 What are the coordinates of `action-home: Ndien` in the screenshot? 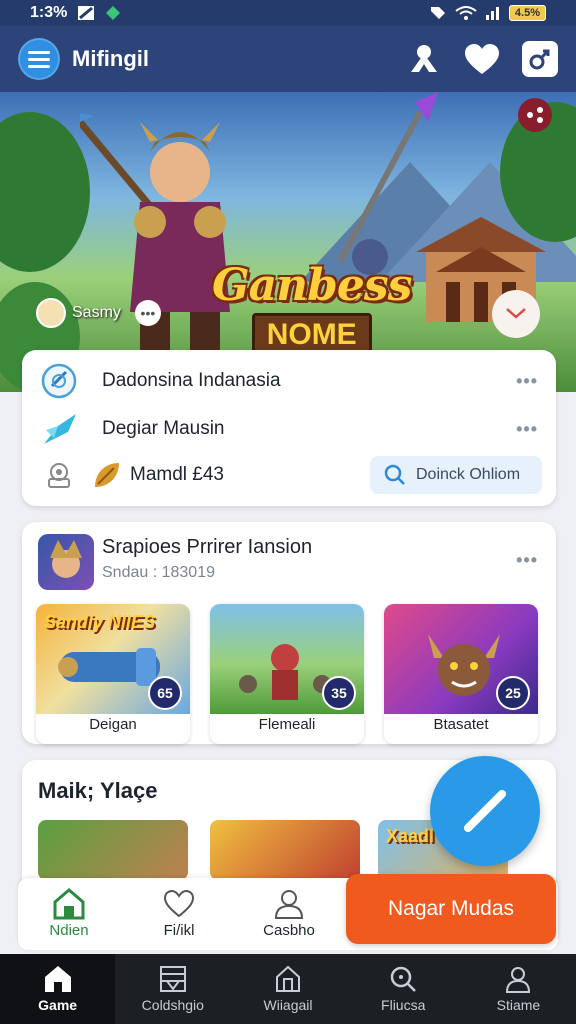 It's located at (69, 912).